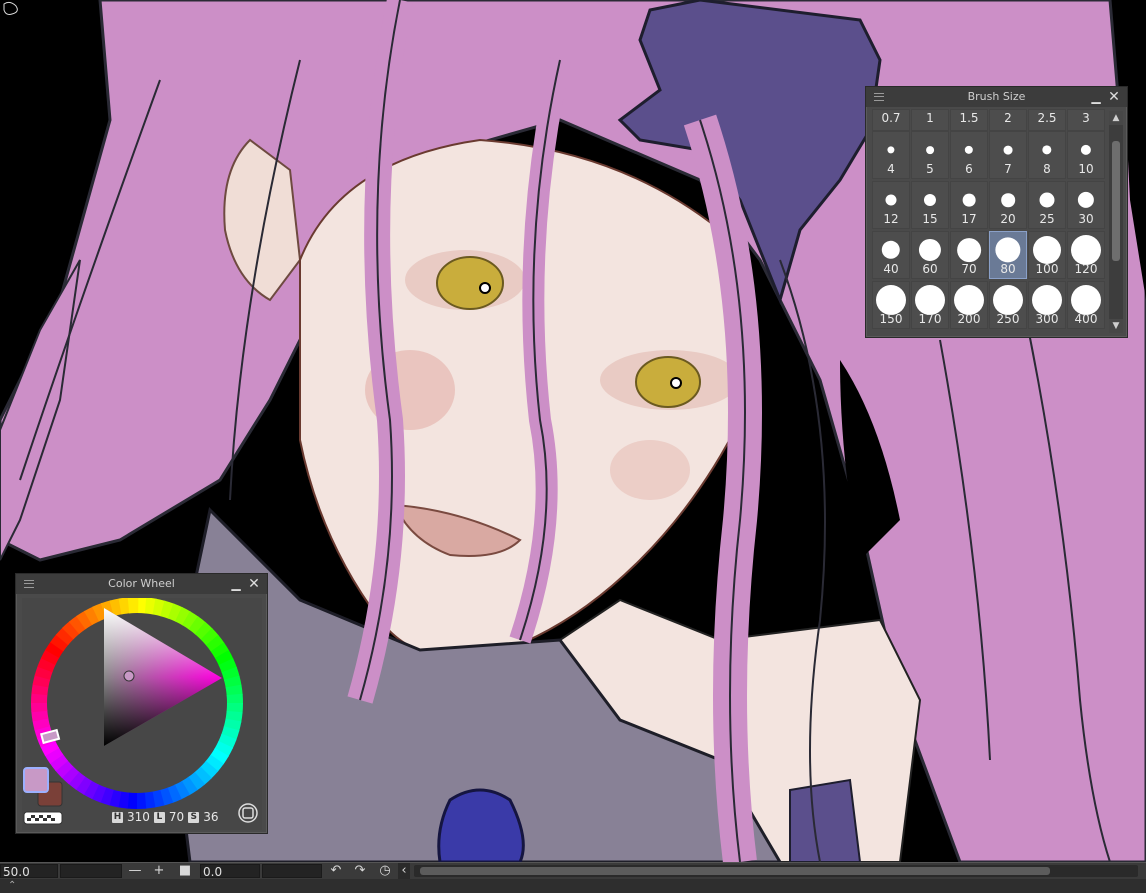 The height and width of the screenshot is (893, 1146). Describe the element at coordinates (29, 871) in the screenshot. I see `zoom-field: 50.0` at that location.